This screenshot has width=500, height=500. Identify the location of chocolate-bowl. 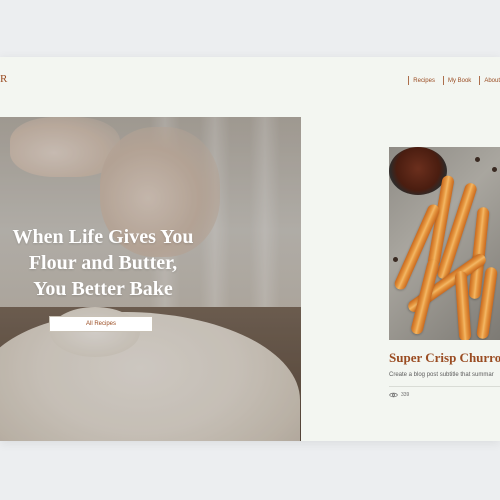
(418, 171).